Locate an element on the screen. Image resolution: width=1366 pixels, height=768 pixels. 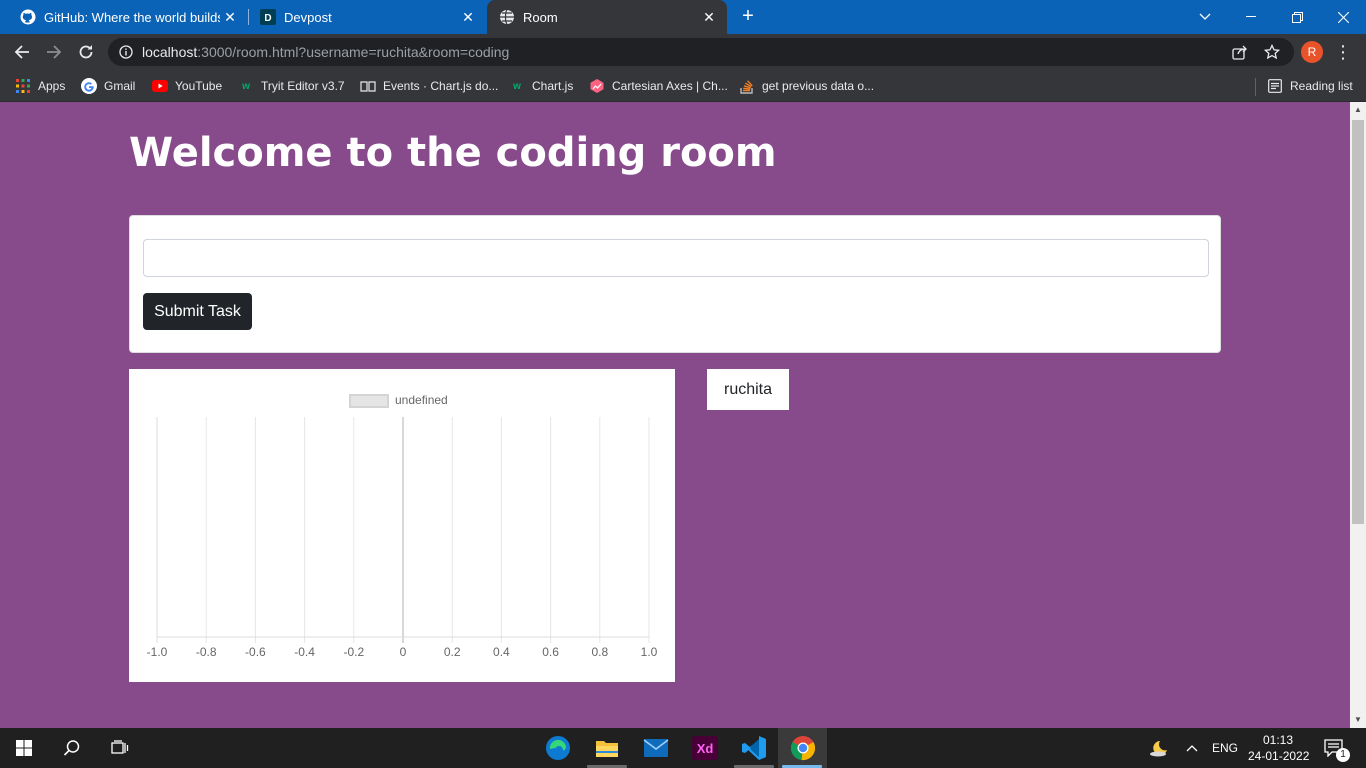
windows-taskbar: Xd ENG 01:13 24-01-2022 1 is located at coordinates (683, 748).